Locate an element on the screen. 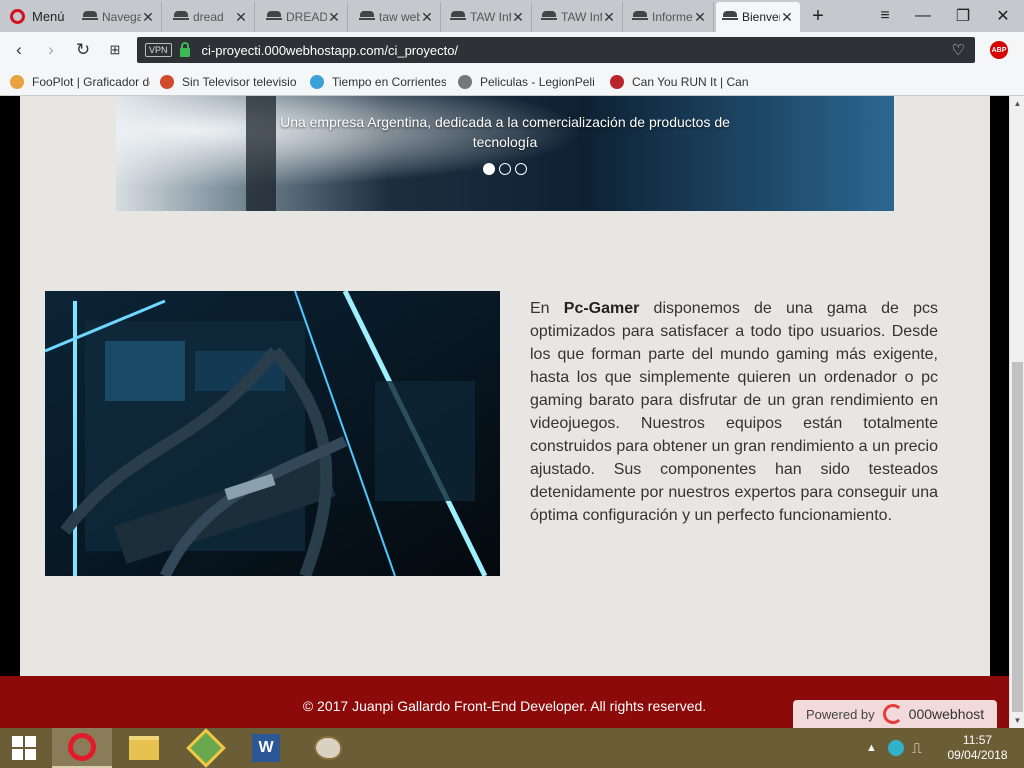 The height and width of the screenshot is (768, 1024). tray-e-icon is located at coordinates (896, 748).